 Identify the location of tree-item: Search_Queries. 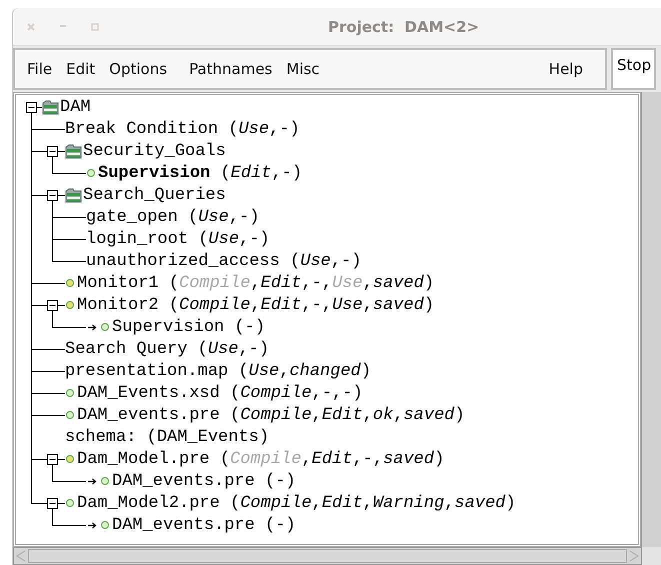
(154, 195).